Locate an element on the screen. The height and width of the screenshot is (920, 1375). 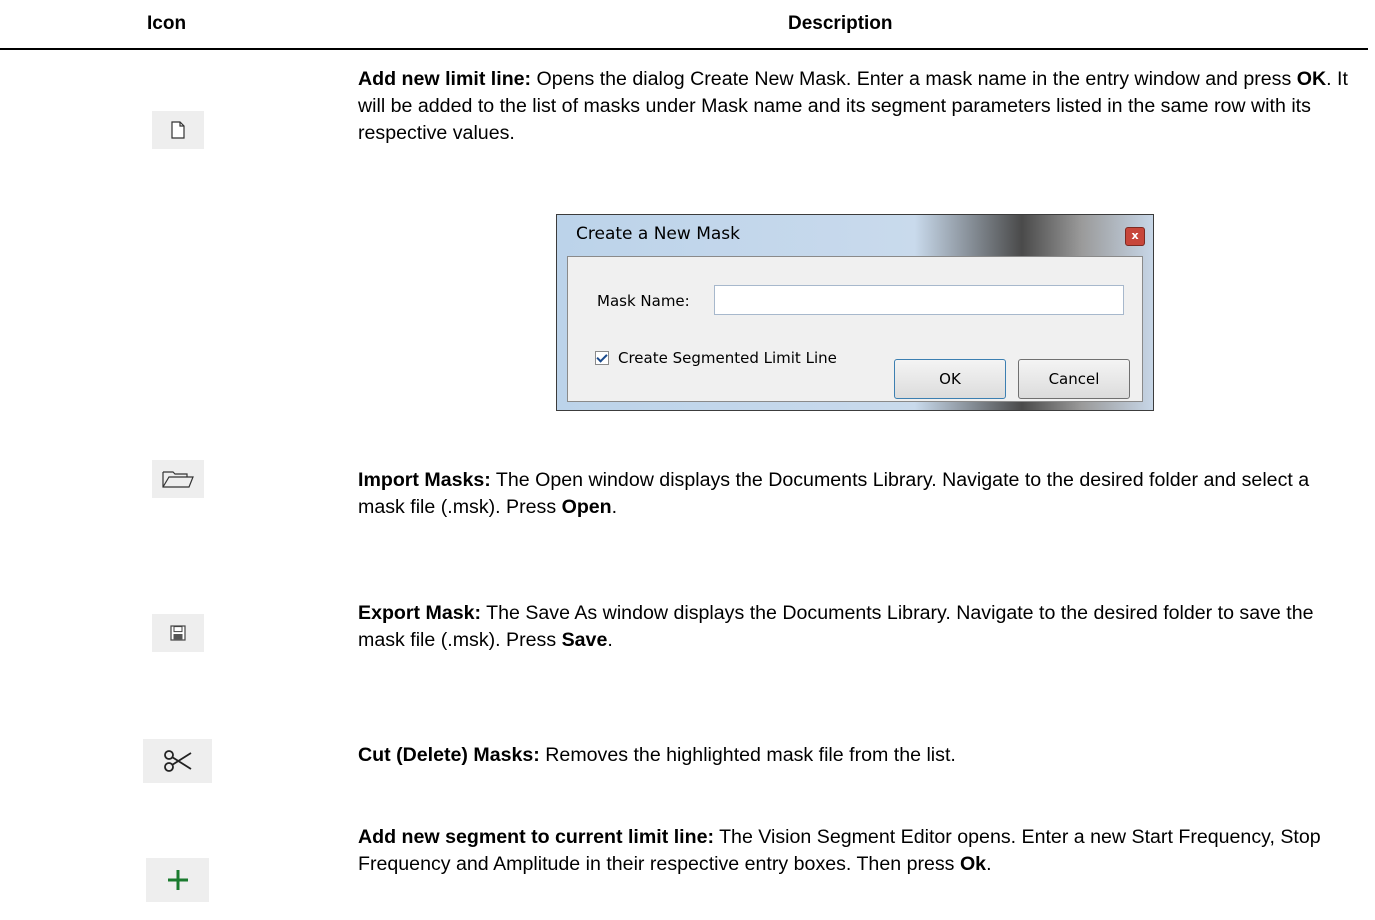
row-title: Export Mask: is located at coordinates (420, 613).